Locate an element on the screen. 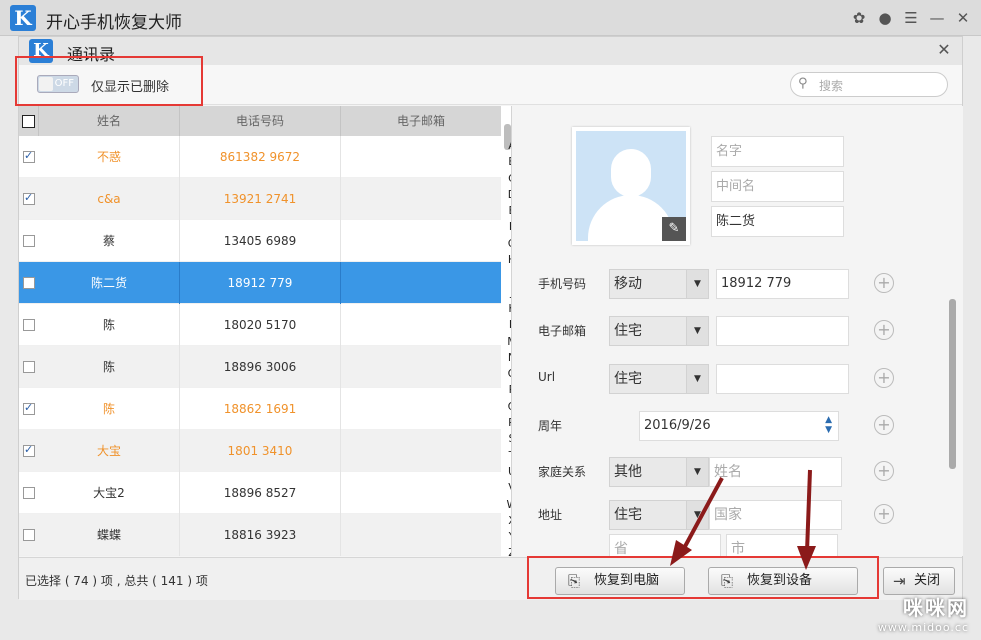 The height and width of the screenshot is (640, 981). alphabet-letter: R is located at coordinates (507, 423).